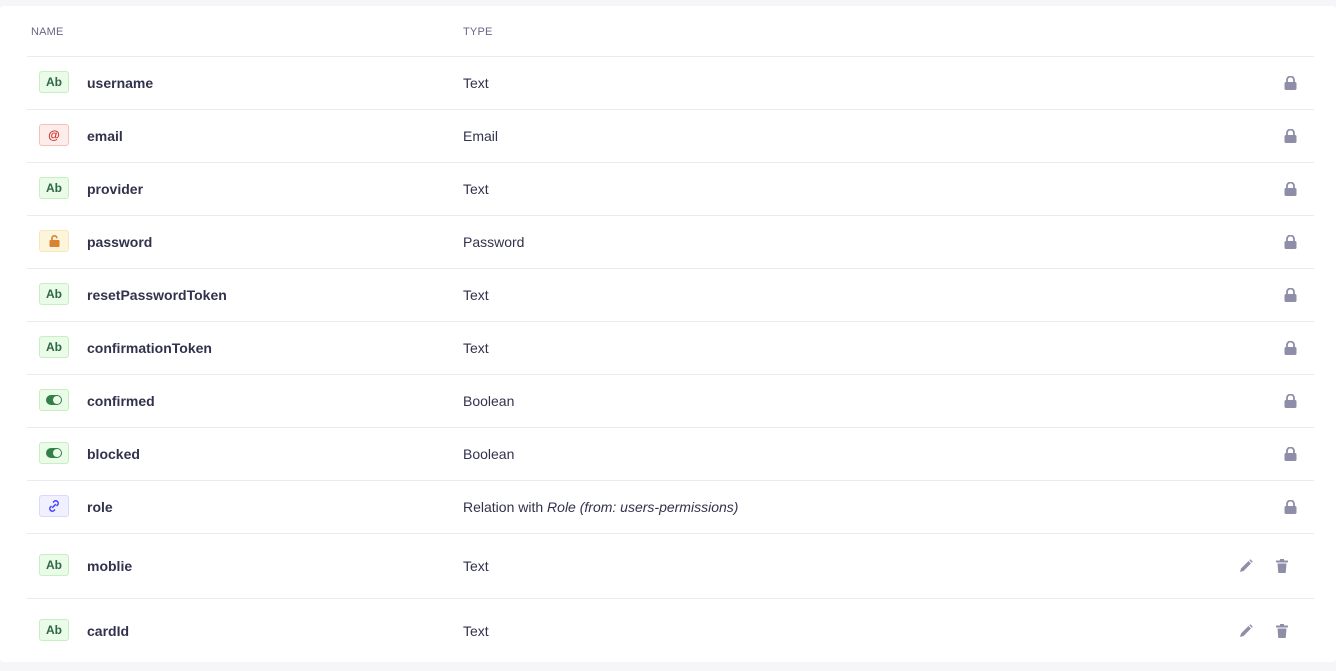 The height and width of the screenshot is (671, 1336). I want to click on field-name: resetPasswordToken, so click(157, 295).